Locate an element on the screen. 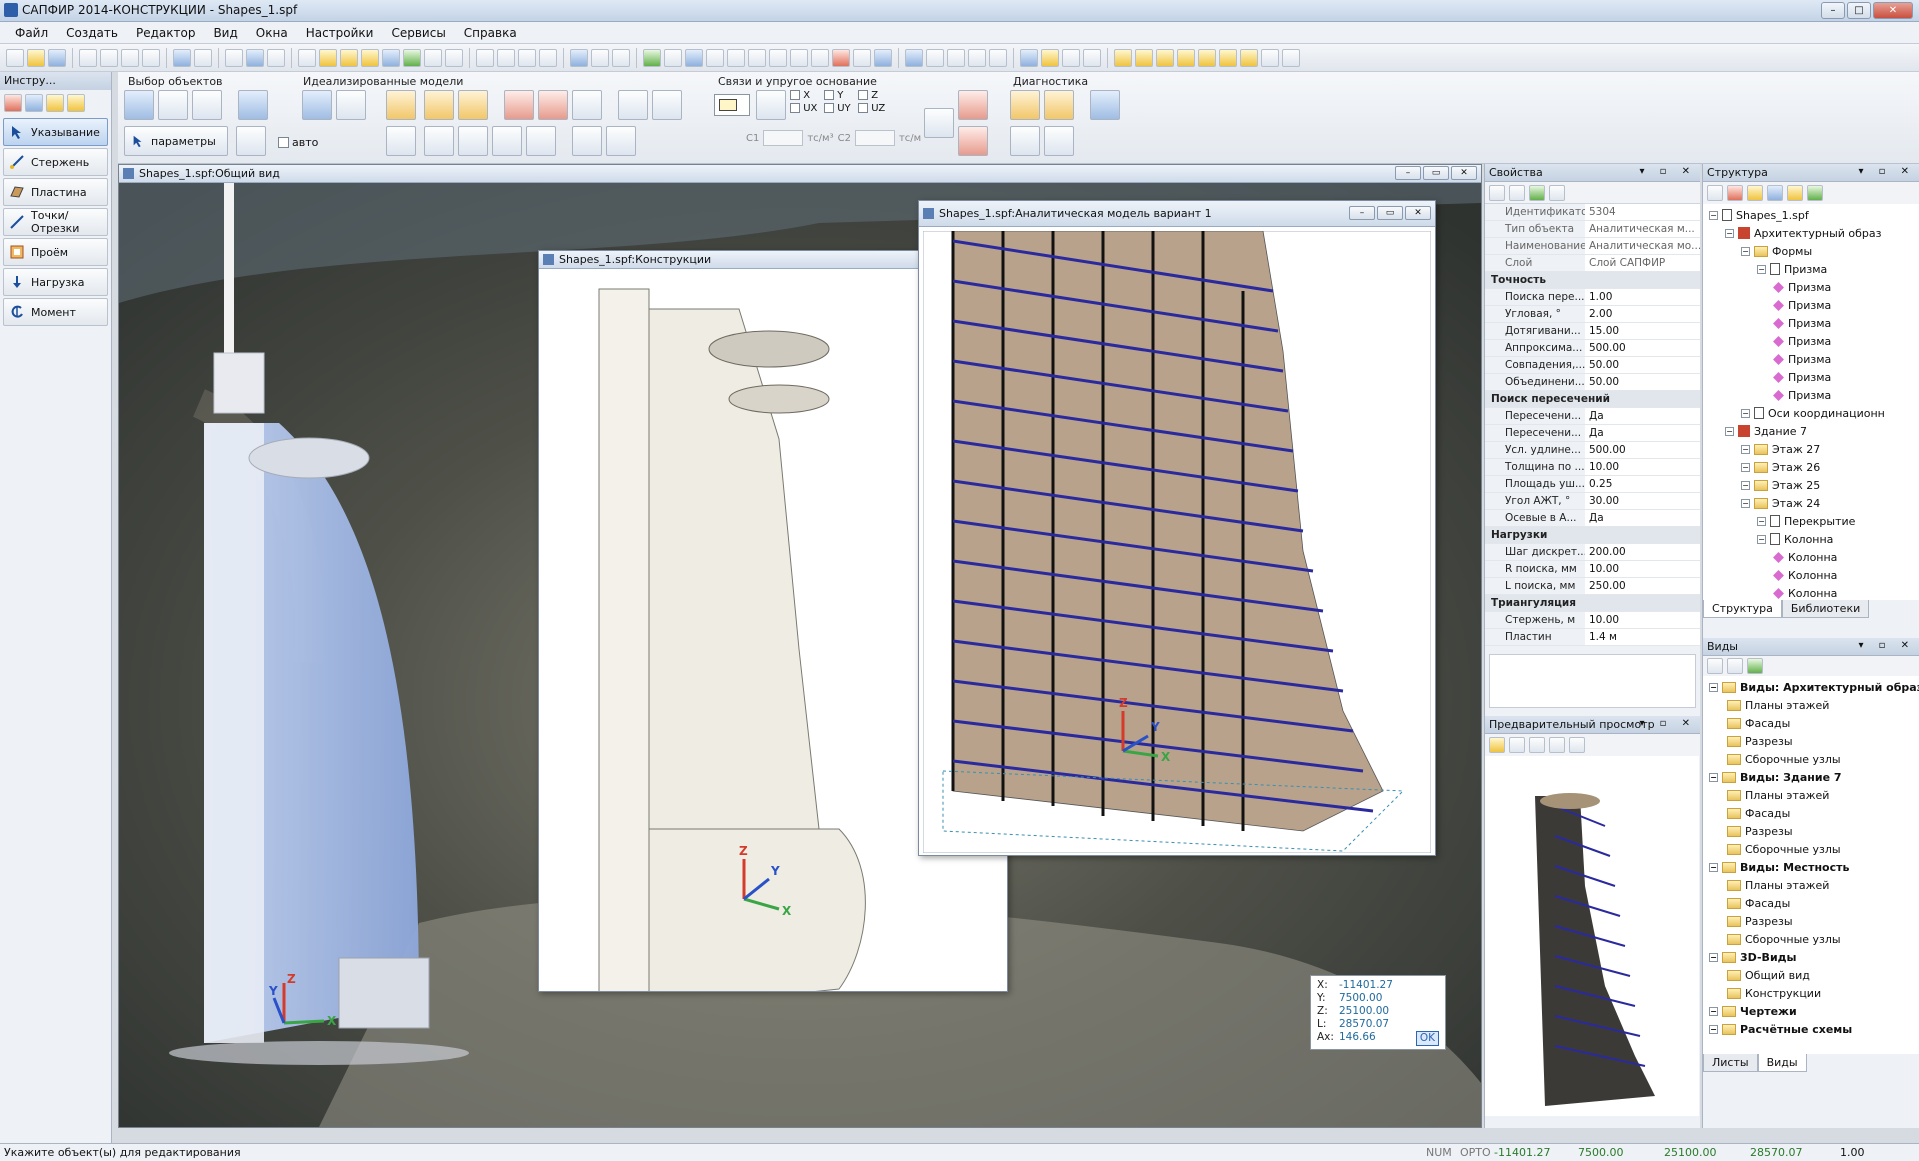  structure-tree-node: − Призма is located at coordinates (1811, 269).